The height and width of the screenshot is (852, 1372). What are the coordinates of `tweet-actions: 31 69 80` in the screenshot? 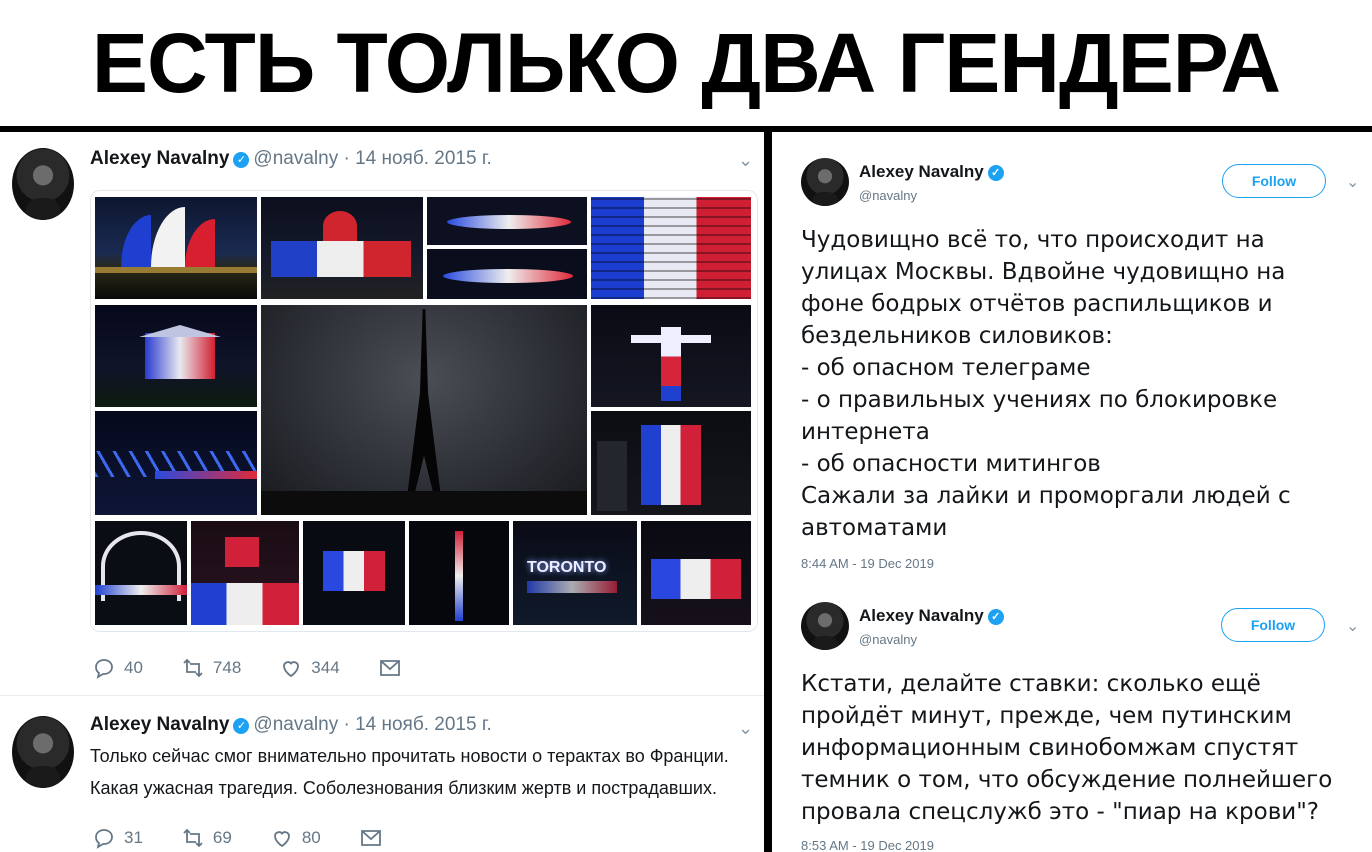 It's located at (256, 838).